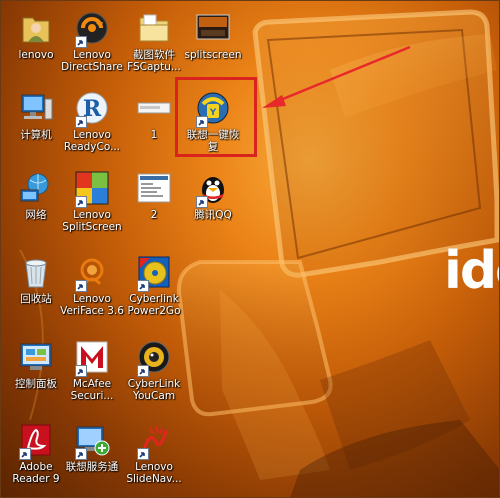 The height and width of the screenshot is (498, 500). I want to click on service-monitor-icon, so click(92, 441).